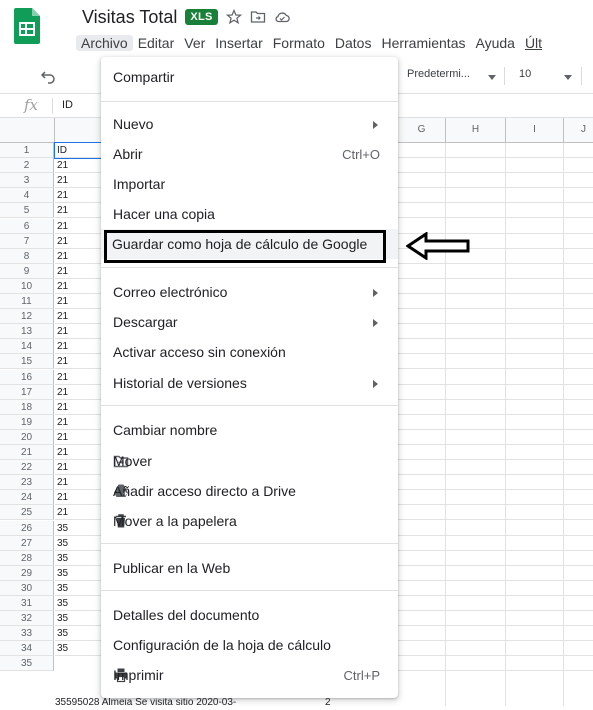  Describe the element at coordinates (249, 461) in the screenshot. I see `menu-item-mover: Mover` at that location.